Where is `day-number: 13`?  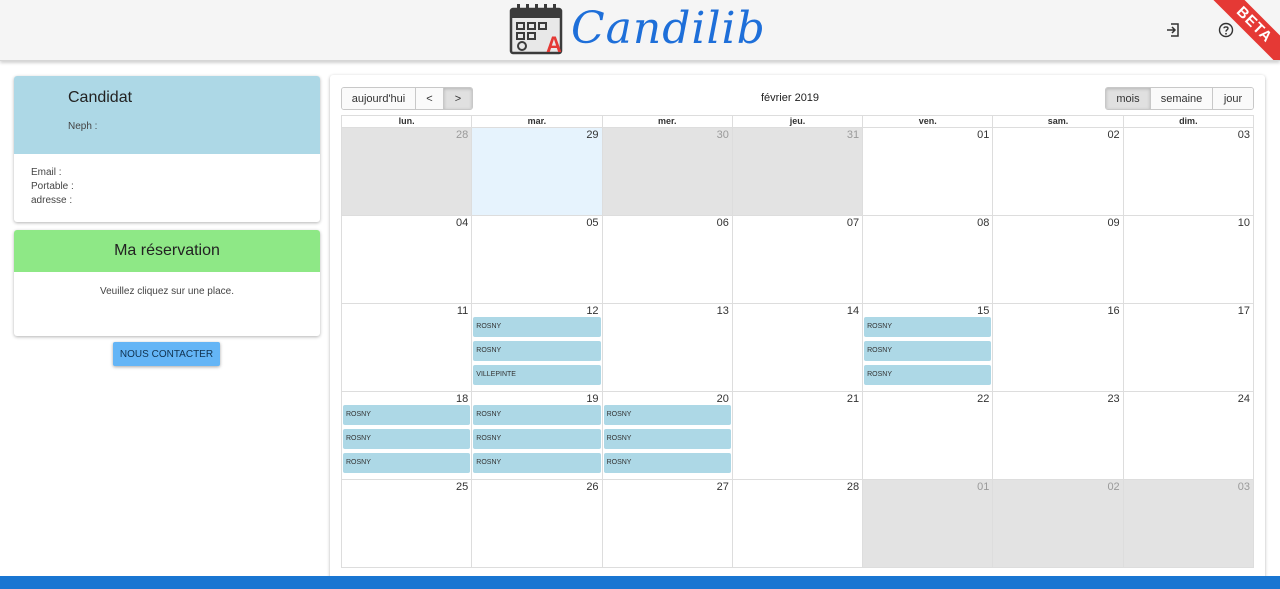
day-number: 13 is located at coordinates (723, 311).